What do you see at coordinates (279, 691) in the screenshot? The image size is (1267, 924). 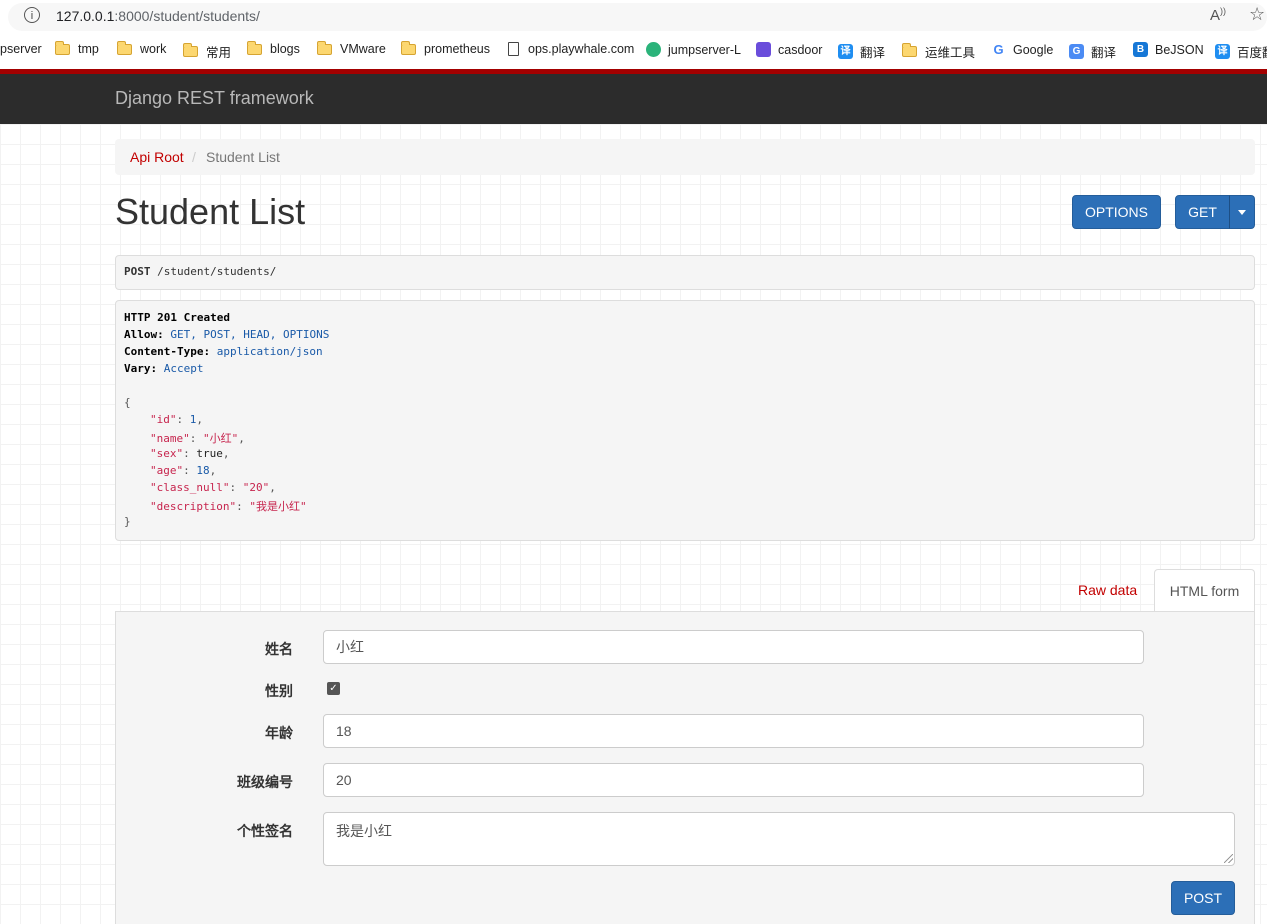 I see `sex-label: 性别` at bounding box center [279, 691].